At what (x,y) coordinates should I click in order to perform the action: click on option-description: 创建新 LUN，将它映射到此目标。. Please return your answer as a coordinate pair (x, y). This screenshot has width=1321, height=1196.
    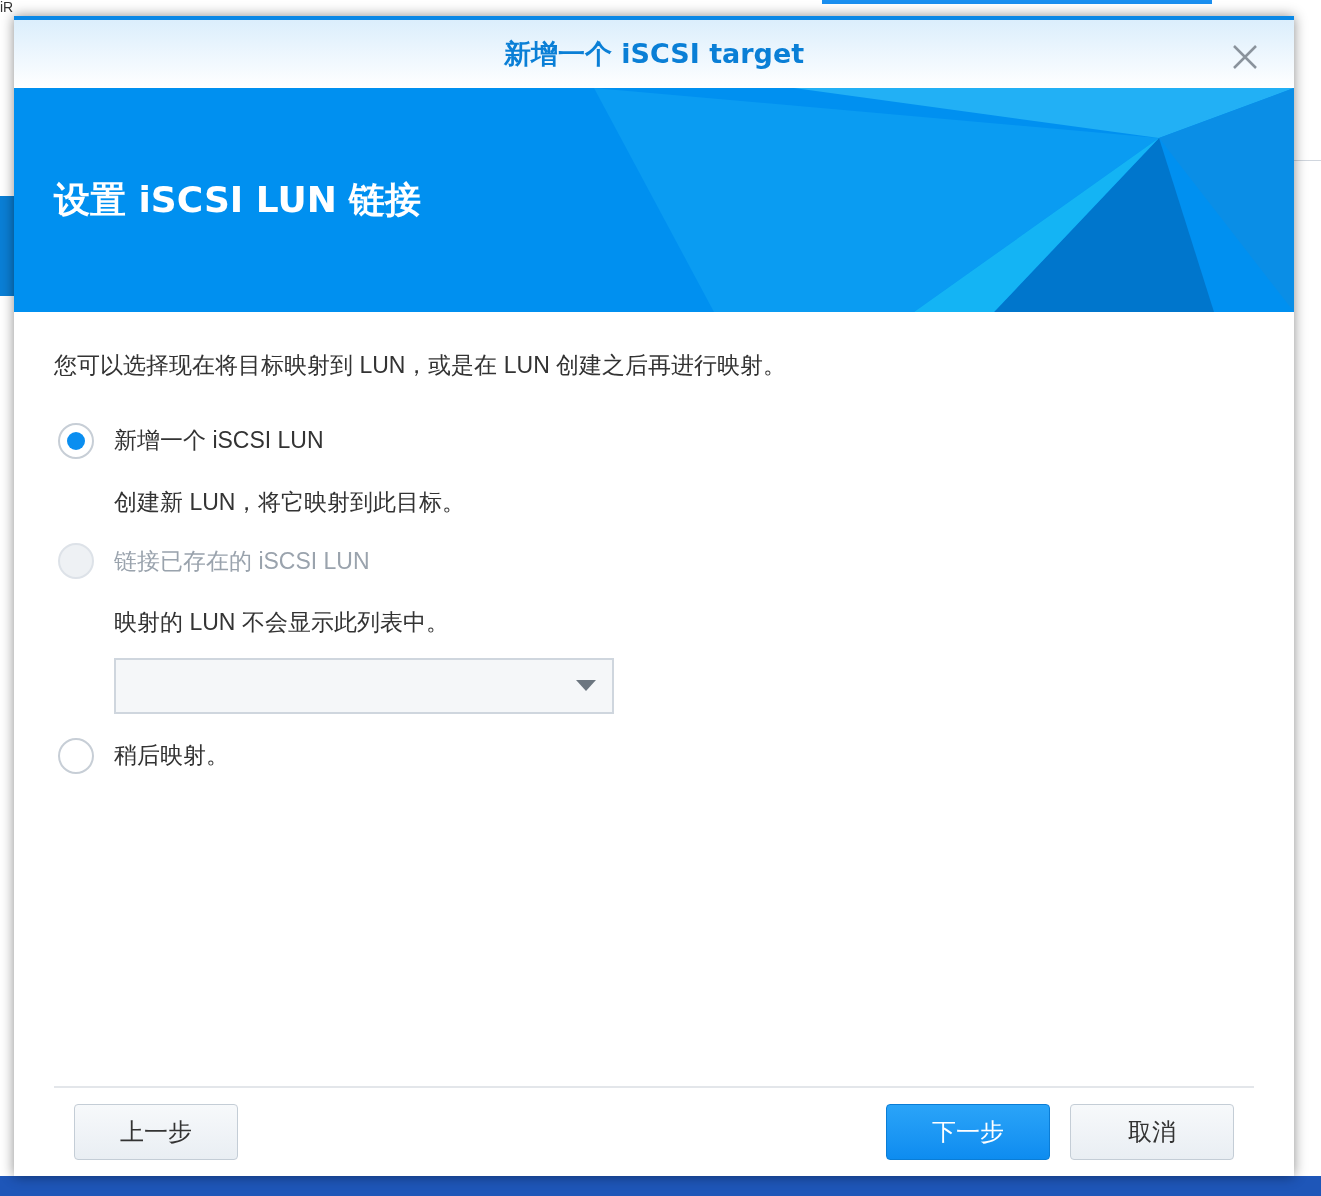
    Looking at the image, I should click on (290, 502).